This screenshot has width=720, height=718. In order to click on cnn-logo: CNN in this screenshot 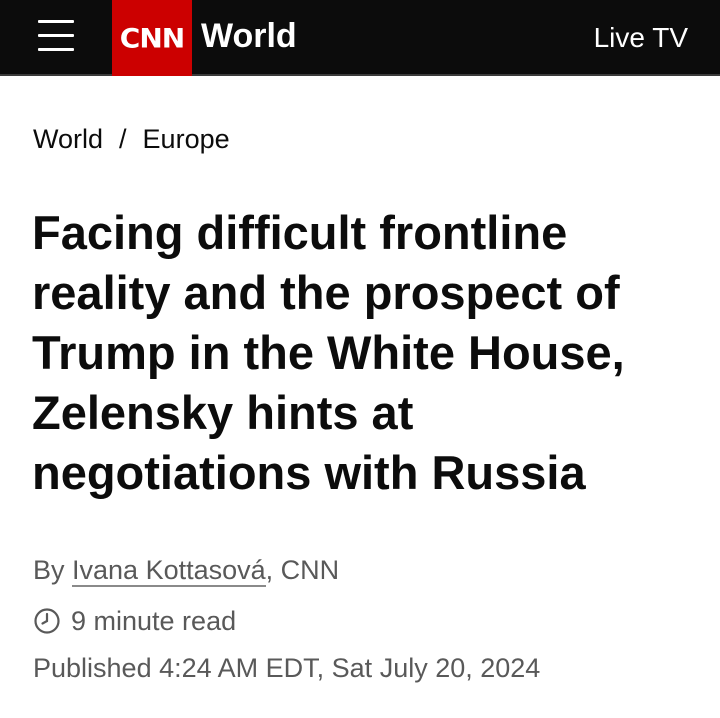, I will do `click(152, 38)`.